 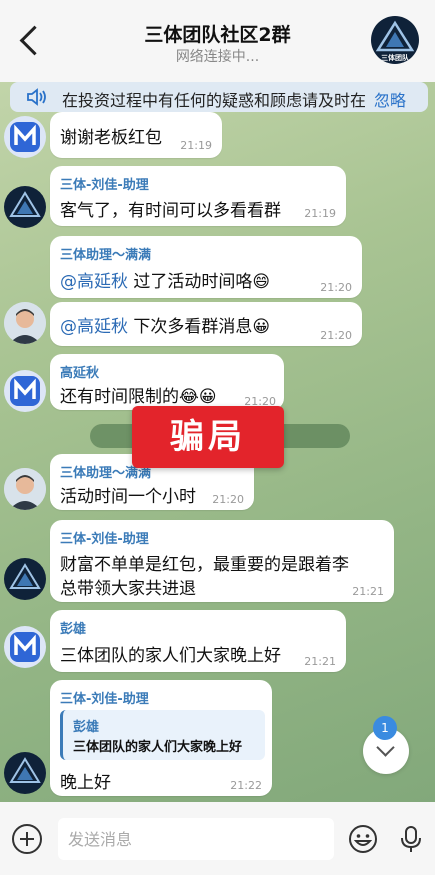 What do you see at coordinates (198, 641) in the screenshot?
I see `message-bubble: 彭雄 三体团队的家人们大家晚上好 21:21` at bounding box center [198, 641].